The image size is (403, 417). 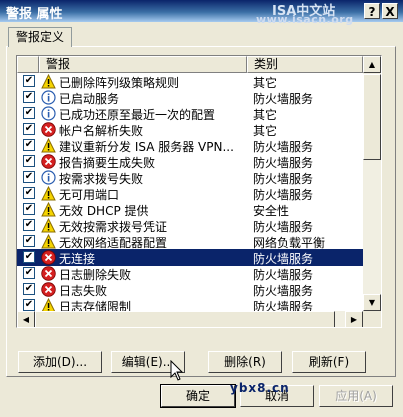 I want to click on footer-watermark: ybx8.cn, so click(x=260, y=388).